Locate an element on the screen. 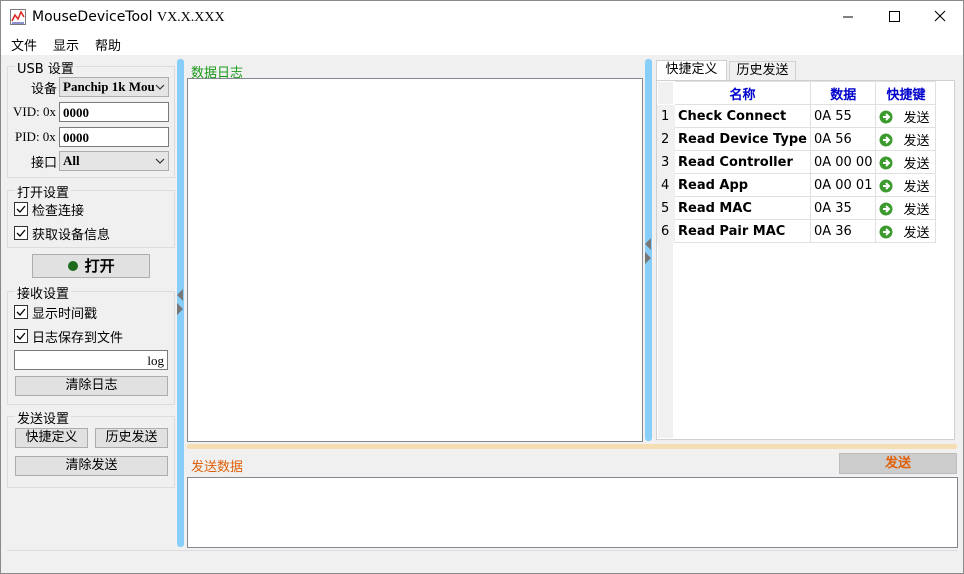  check-connect-label: 检查连接 is located at coordinates (58, 211).